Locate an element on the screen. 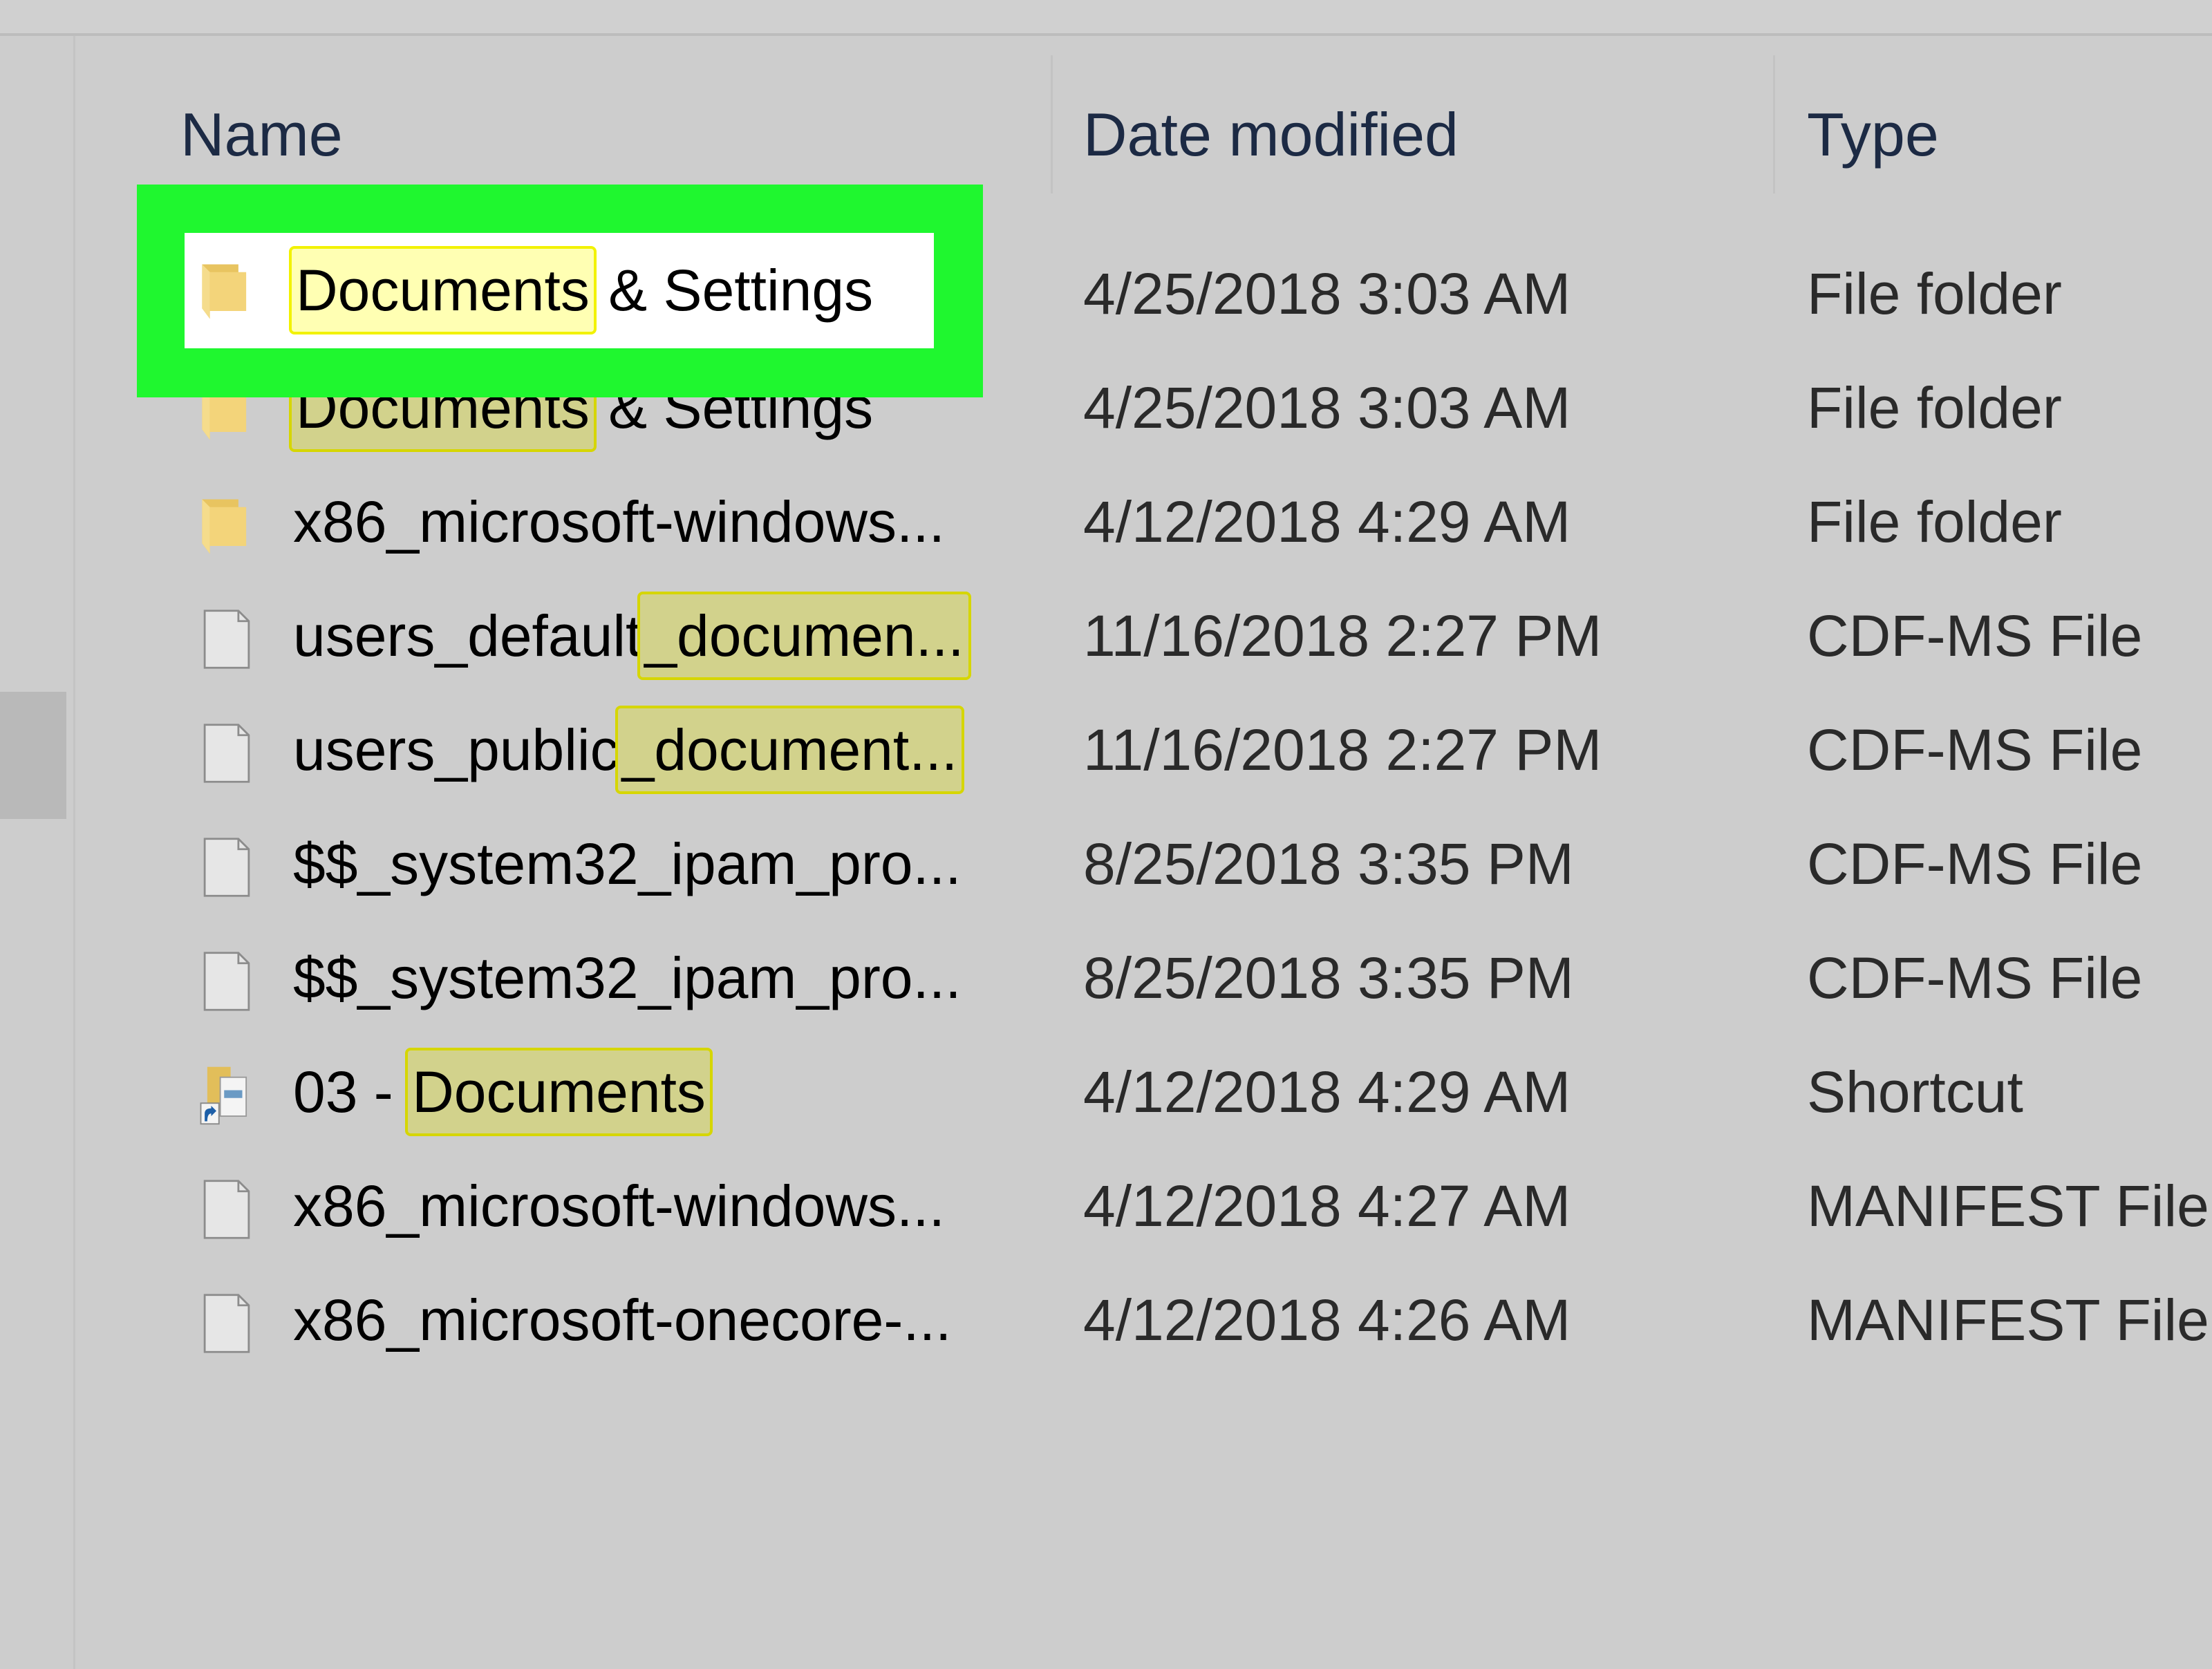 The height and width of the screenshot is (1669, 2212). file-row: 03 - Documents 4/12/2018 4:29 AM Shortcut is located at coordinates (1106, 1092).